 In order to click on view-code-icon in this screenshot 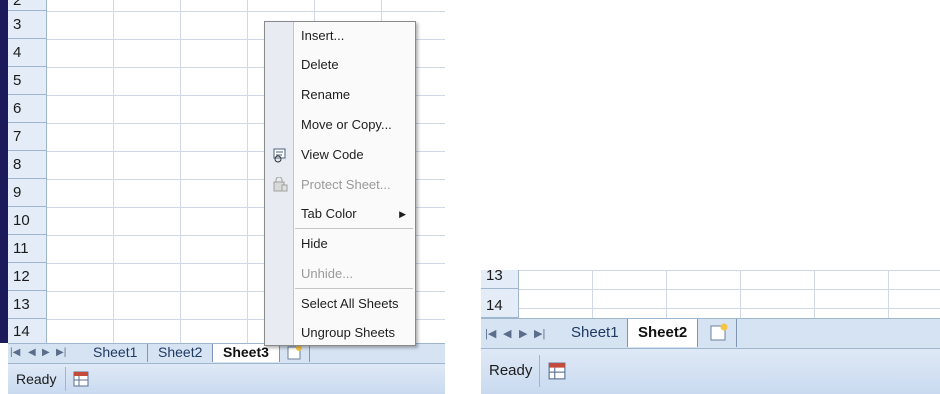, I will do `click(279, 155)`.